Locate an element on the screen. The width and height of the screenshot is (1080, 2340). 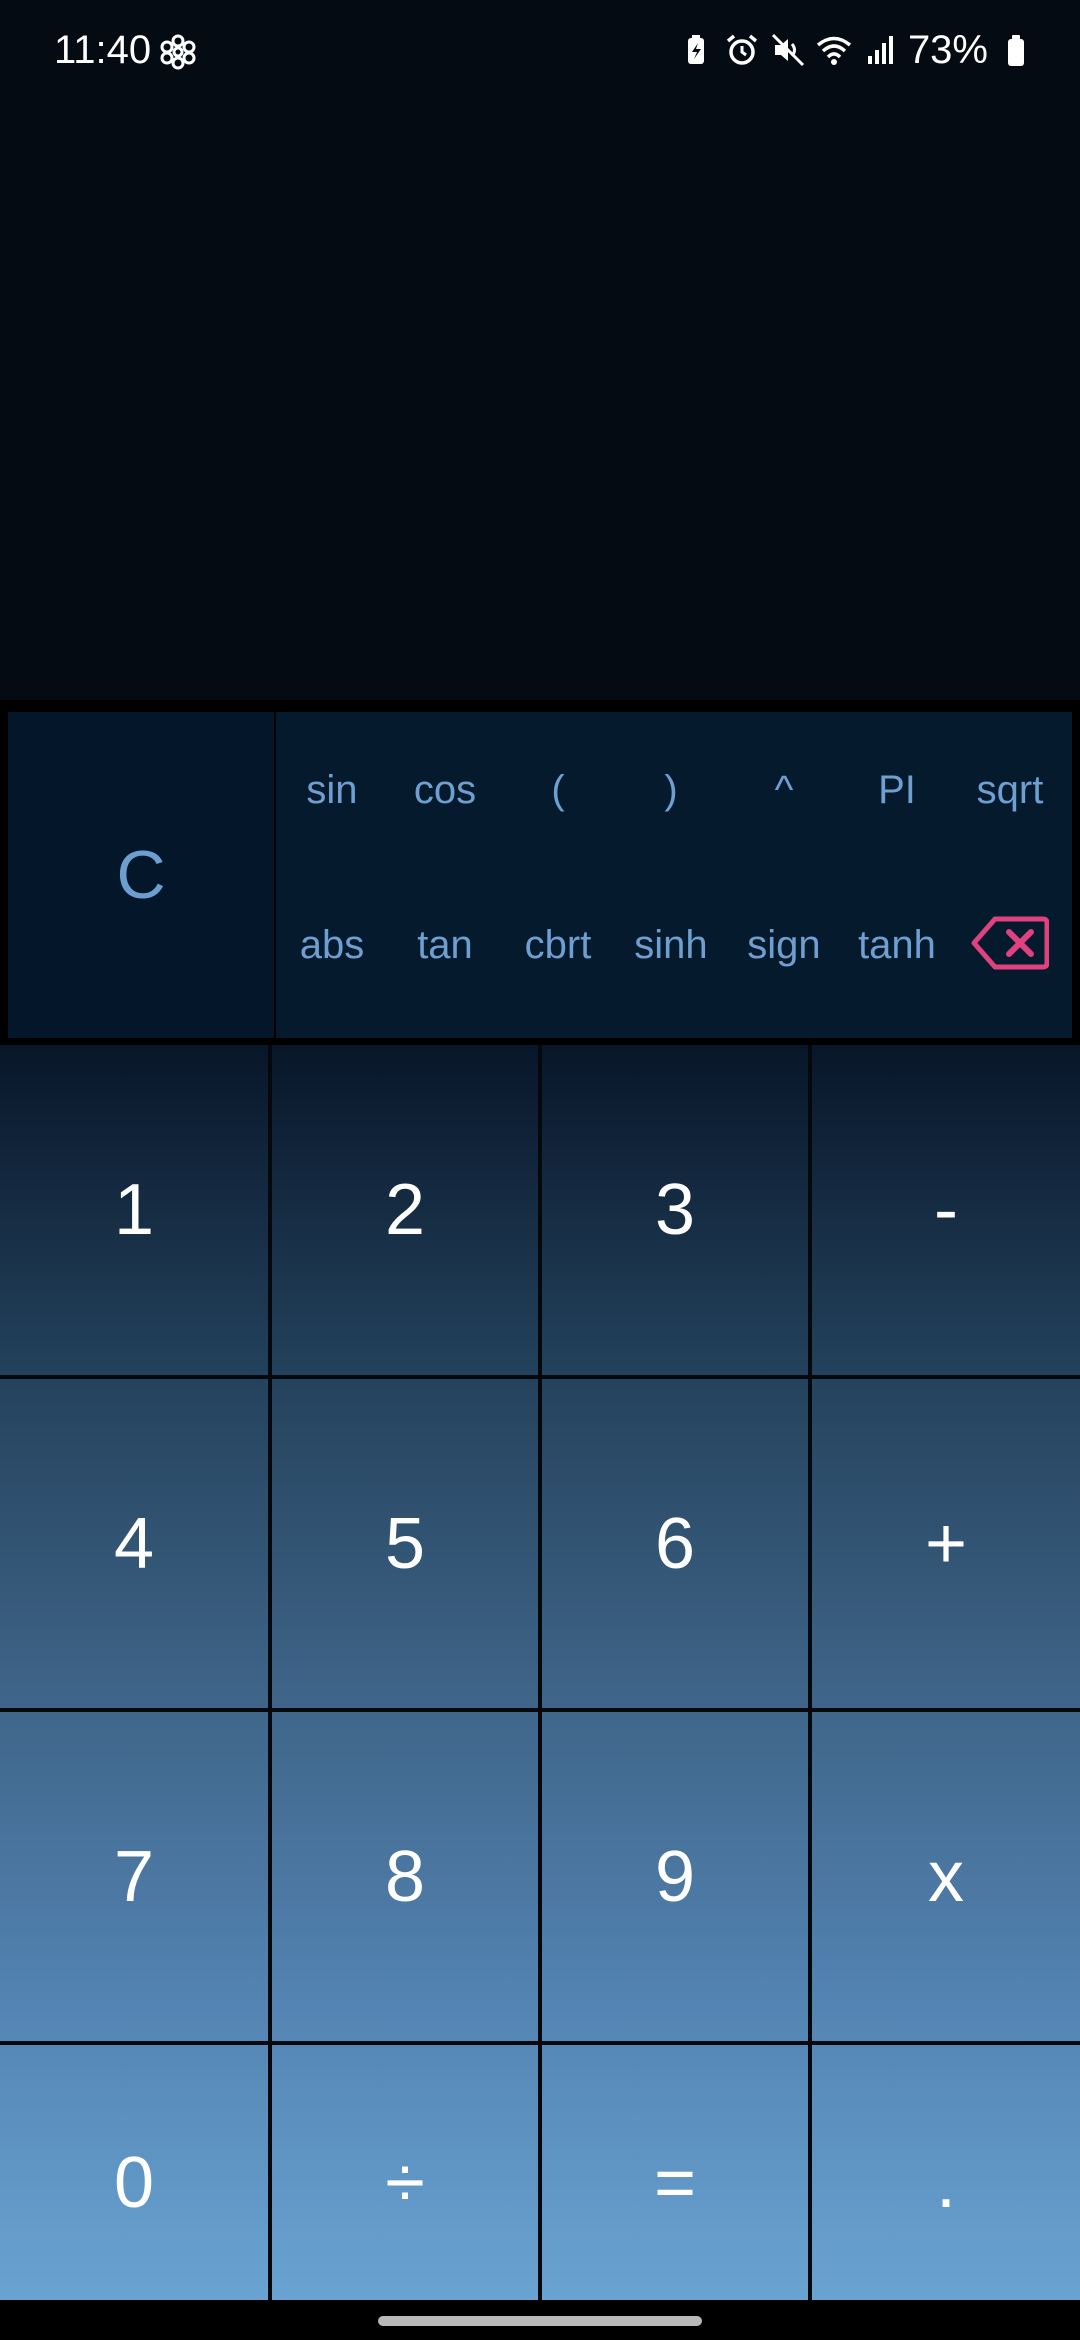
key-3: 3 is located at coordinates (675, 1210).